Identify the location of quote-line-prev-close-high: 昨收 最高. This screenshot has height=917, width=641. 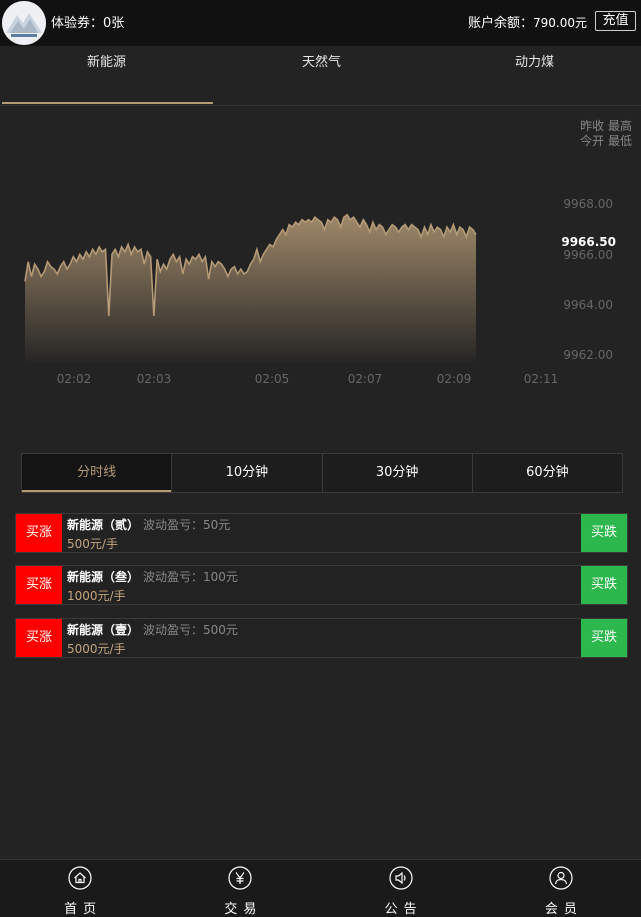
(606, 126).